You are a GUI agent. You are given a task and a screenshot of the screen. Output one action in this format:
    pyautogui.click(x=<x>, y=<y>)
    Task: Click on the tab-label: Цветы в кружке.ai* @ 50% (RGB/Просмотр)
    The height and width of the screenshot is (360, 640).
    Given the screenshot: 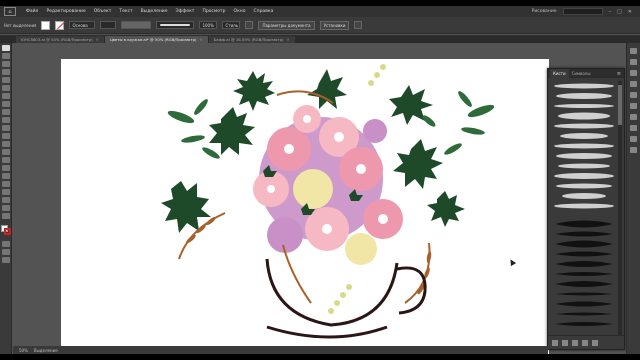 What is the action you would take?
    pyautogui.click(x=153, y=39)
    